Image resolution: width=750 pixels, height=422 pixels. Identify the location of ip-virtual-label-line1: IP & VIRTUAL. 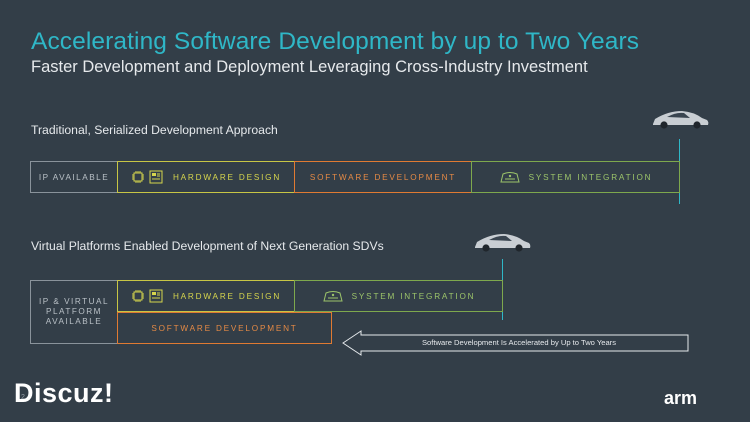
(74, 301).